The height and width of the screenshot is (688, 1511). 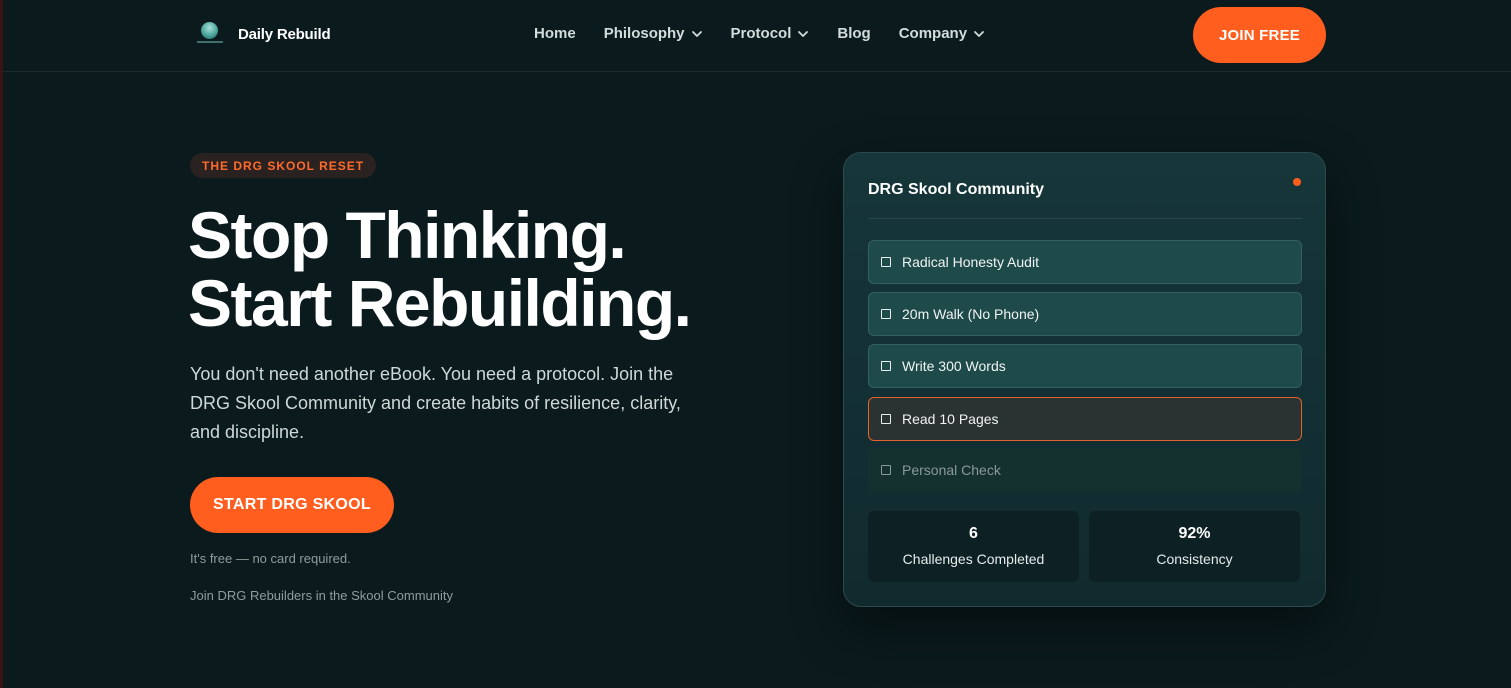 What do you see at coordinates (970, 262) in the screenshot?
I see `task-label: Radical Honesty Audit` at bounding box center [970, 262].